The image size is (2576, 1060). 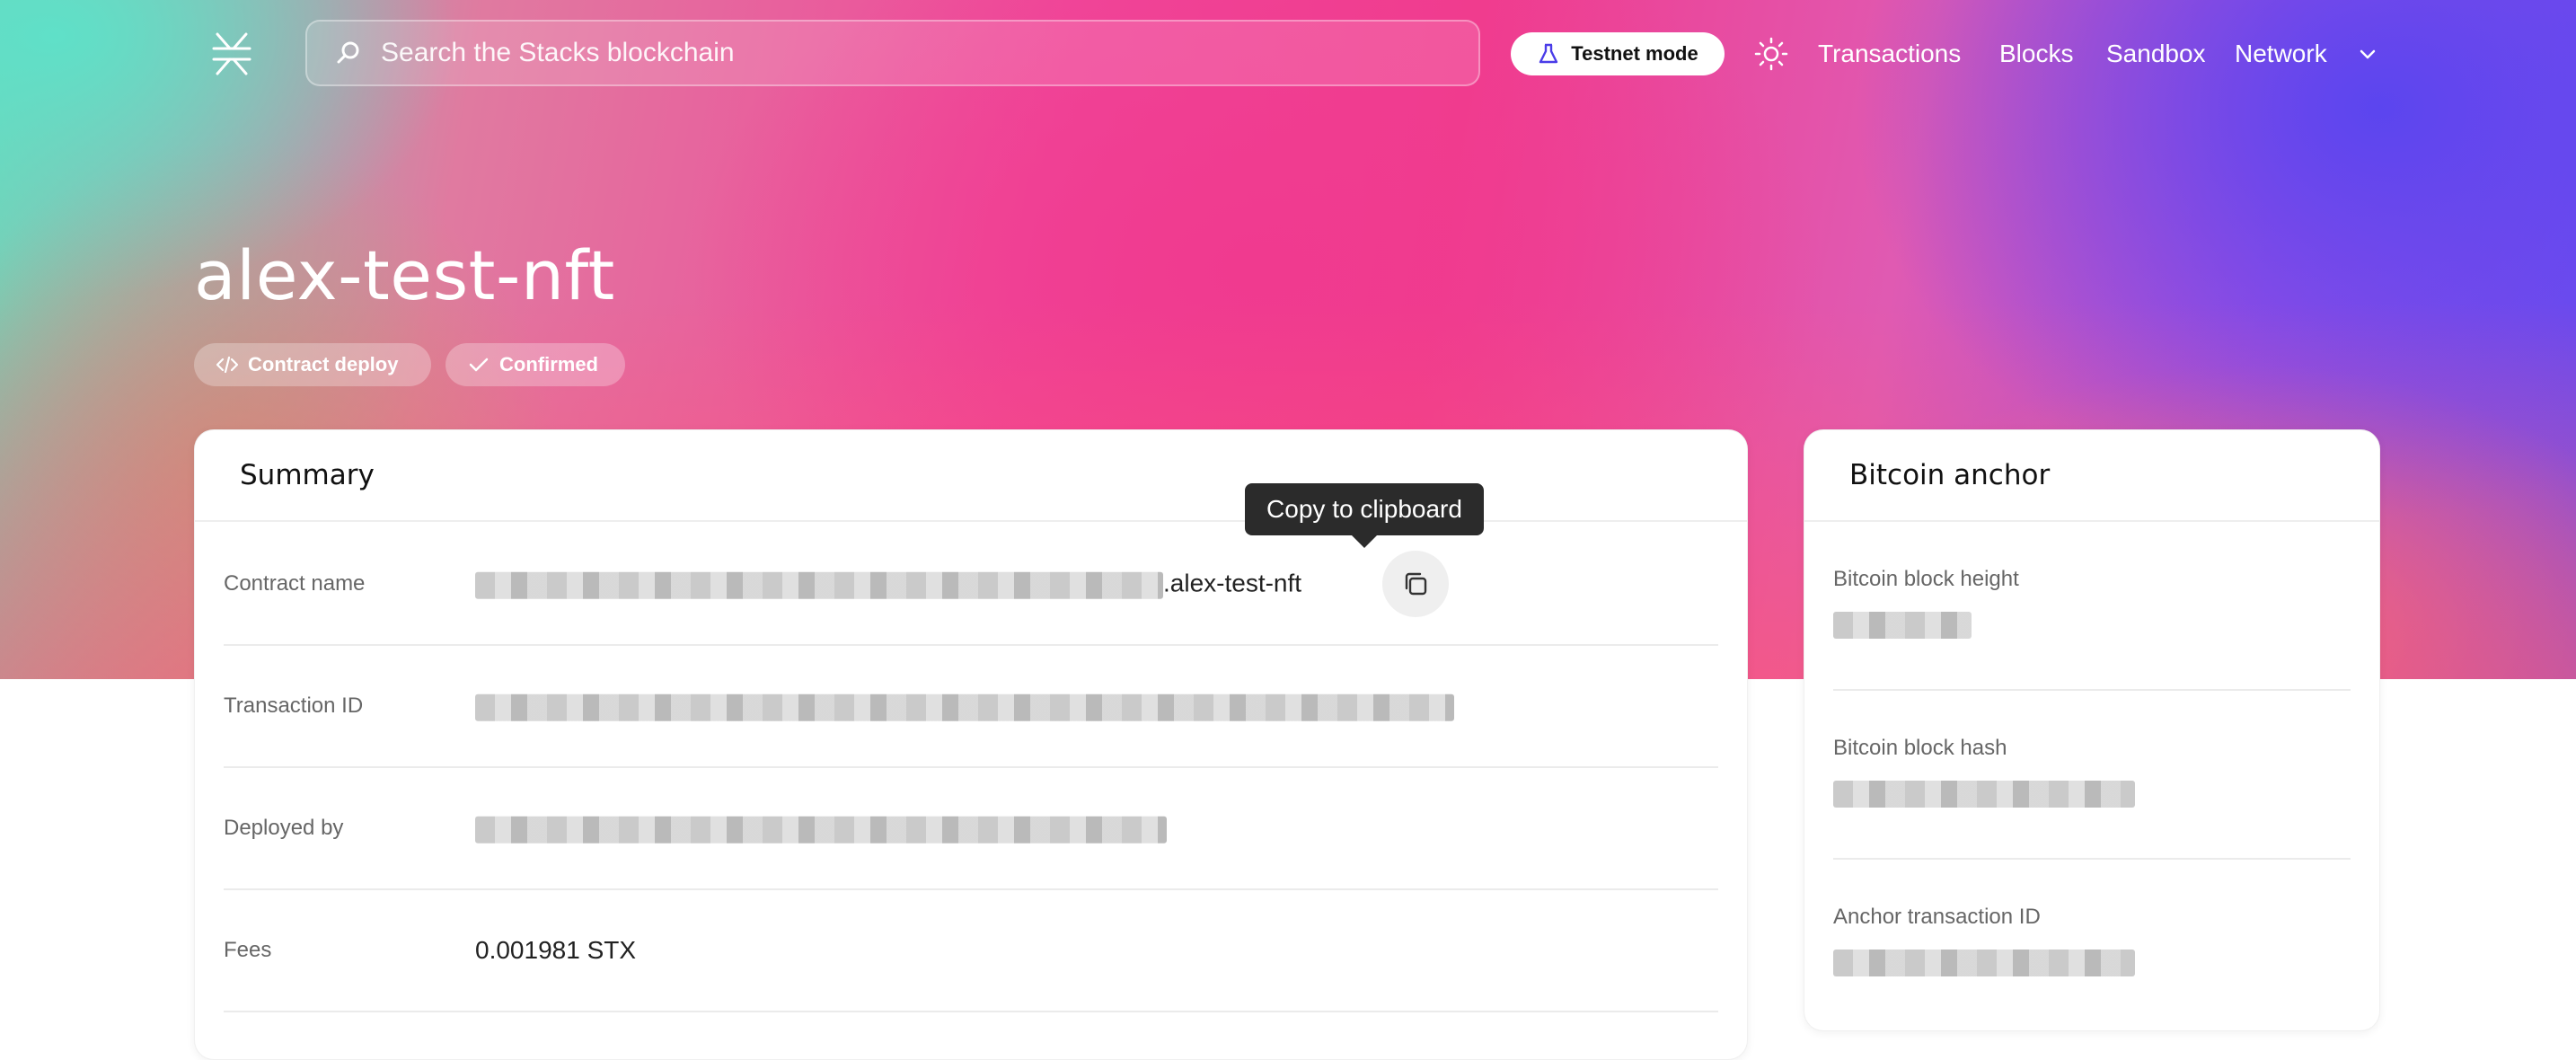 I want to click on check-icon, so click(x=479, y=365).